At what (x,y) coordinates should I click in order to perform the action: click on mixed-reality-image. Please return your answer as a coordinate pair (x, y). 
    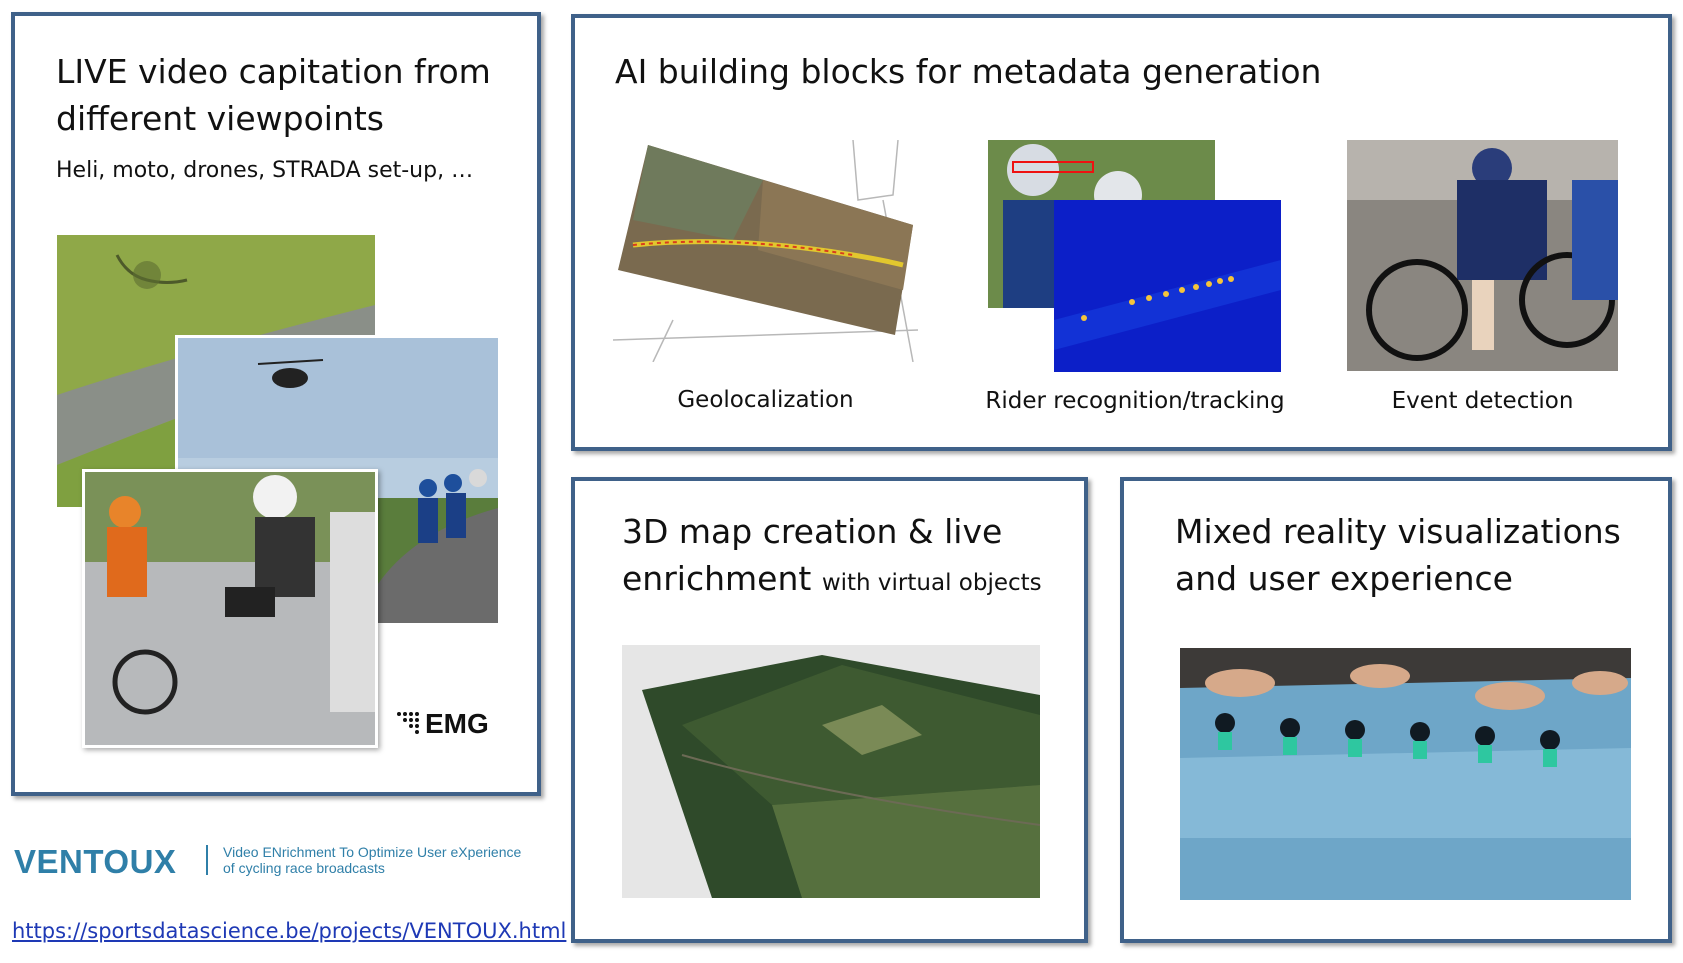
    Looking at the image, I should click on (1405, 774).